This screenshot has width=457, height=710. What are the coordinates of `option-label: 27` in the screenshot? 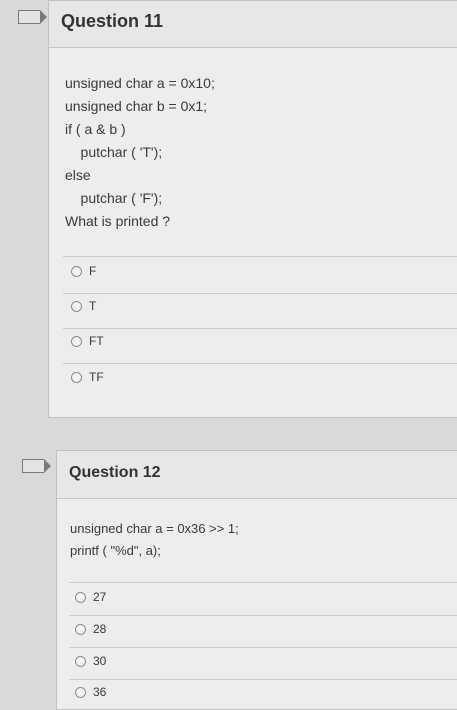 It's located at (100, 597).